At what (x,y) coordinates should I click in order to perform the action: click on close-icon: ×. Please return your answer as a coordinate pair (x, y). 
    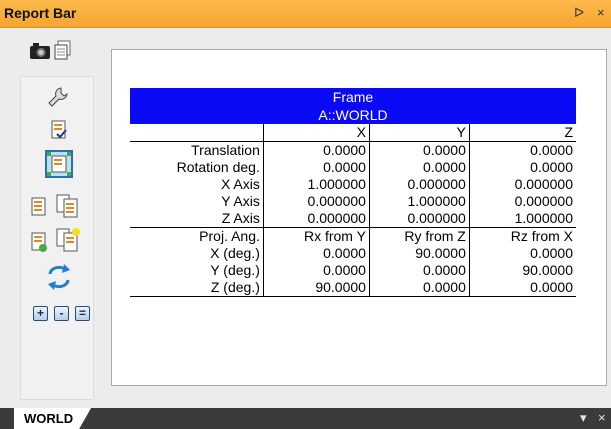
    Looking at the image, I should click on (601, 13).